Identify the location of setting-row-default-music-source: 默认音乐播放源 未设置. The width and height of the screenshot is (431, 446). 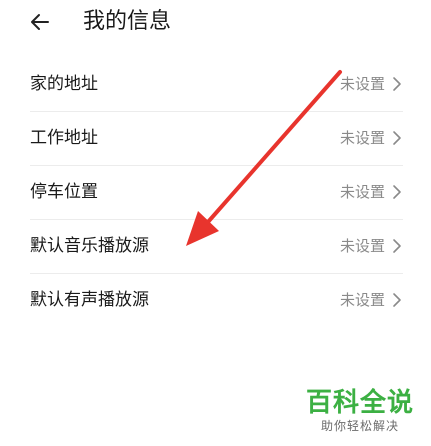
(215, 247).